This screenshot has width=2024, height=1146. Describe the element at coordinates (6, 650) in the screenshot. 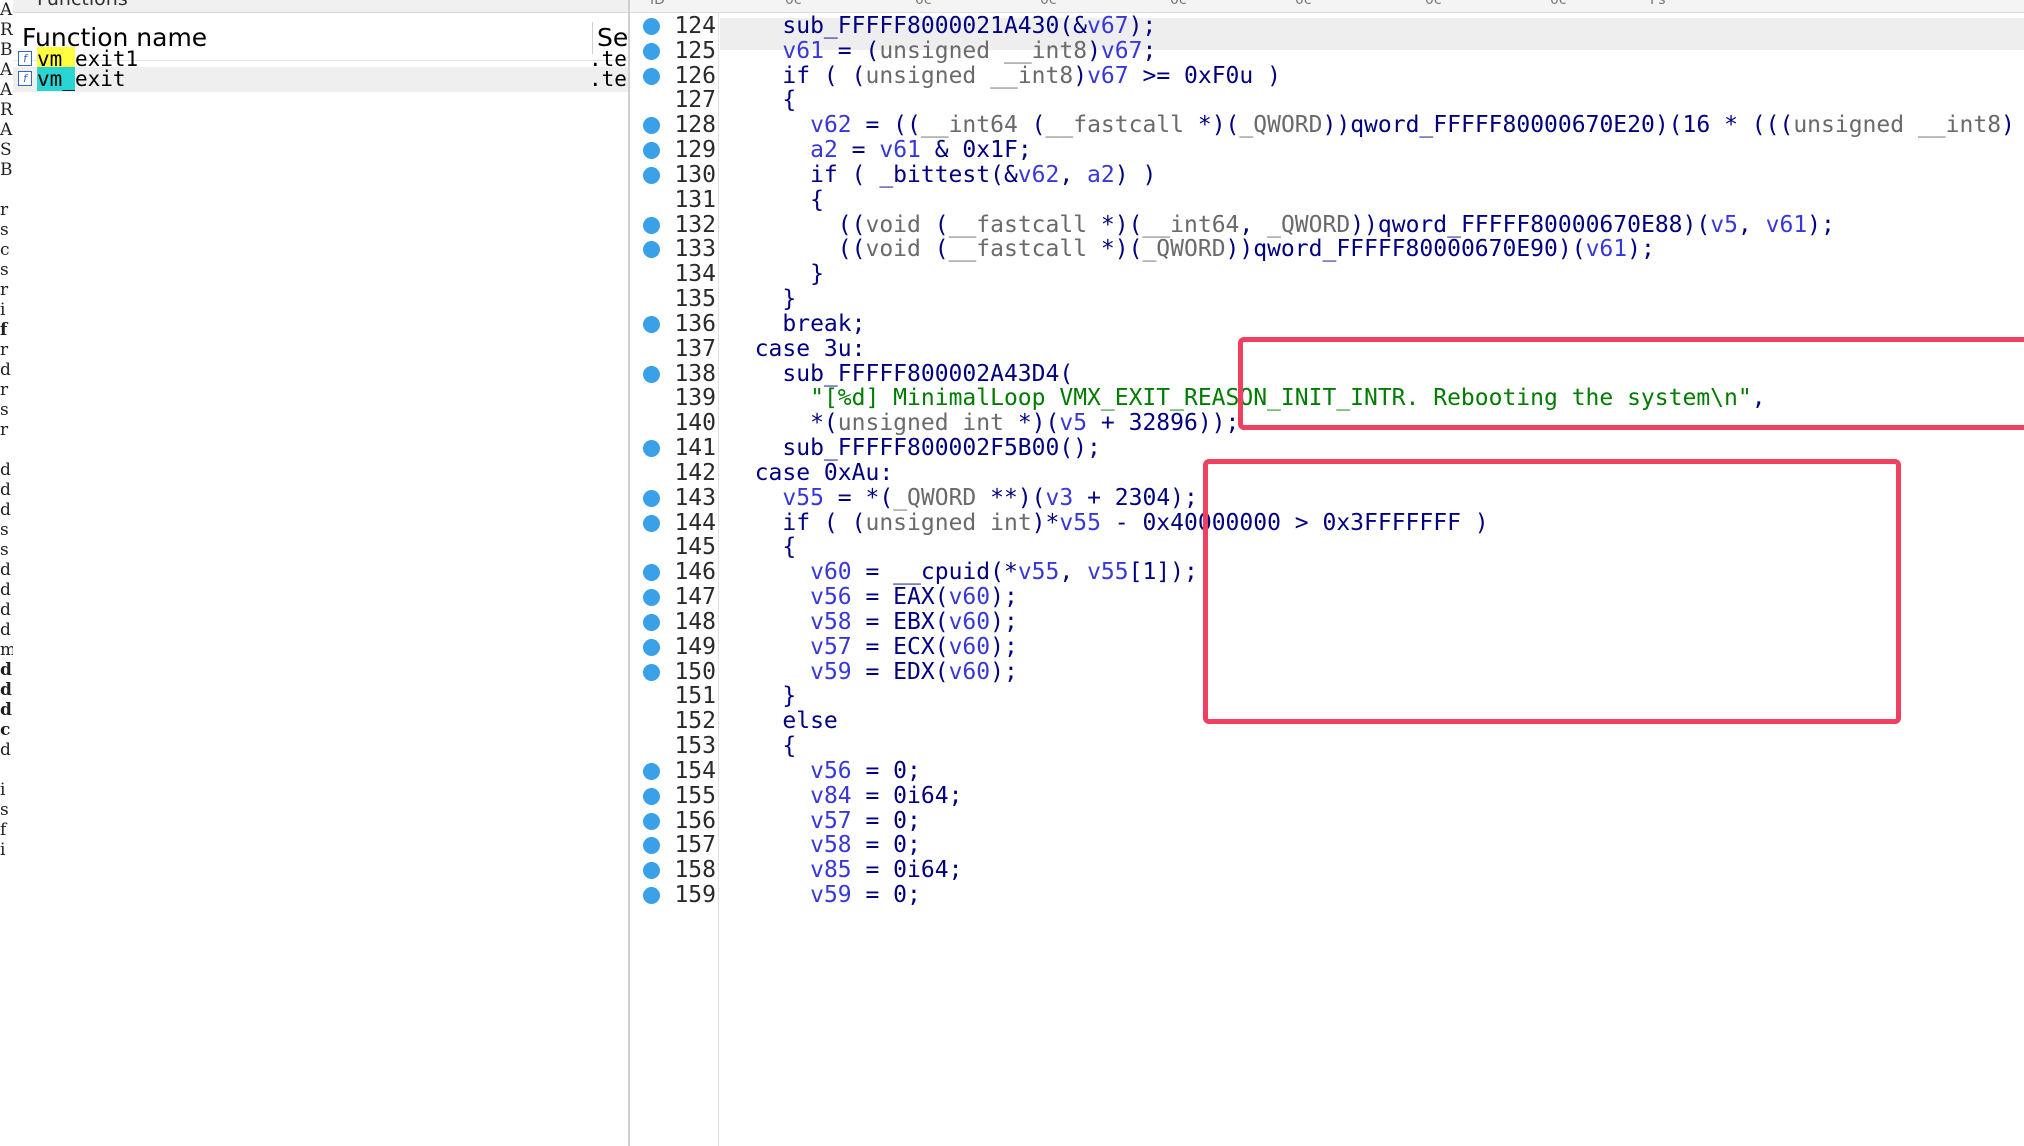

I see `left-strip-char: m` at that location.